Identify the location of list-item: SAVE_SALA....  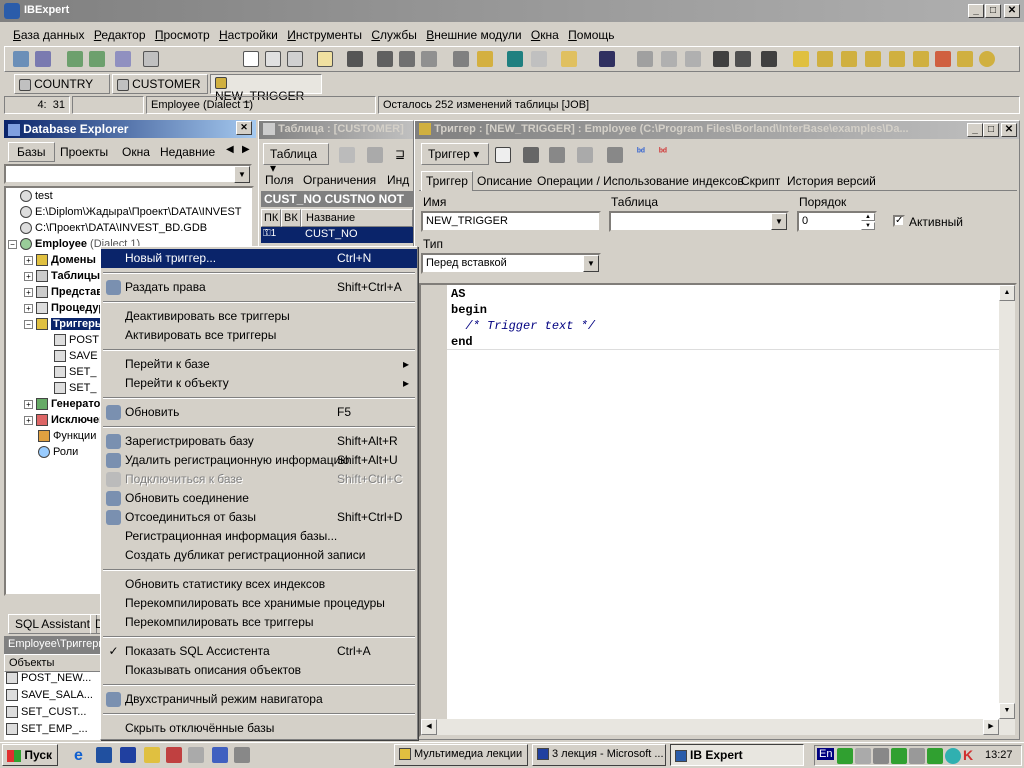
(49, 695).